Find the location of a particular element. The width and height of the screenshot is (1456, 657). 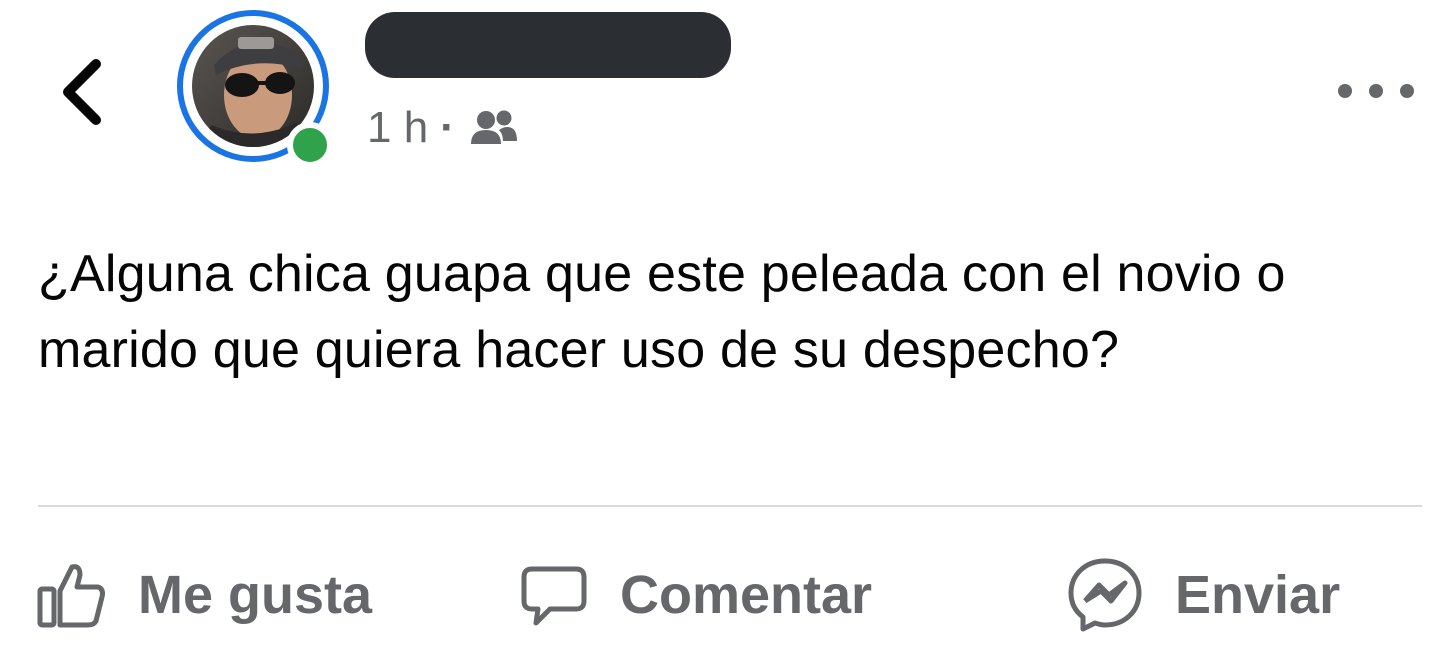

author-avatar is located at coordinates (257, 90).